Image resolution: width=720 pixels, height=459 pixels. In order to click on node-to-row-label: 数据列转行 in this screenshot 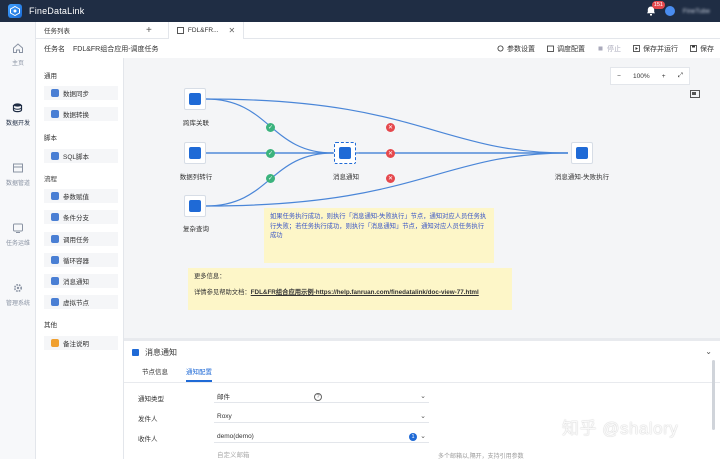, I will do `click(196, 177)`.